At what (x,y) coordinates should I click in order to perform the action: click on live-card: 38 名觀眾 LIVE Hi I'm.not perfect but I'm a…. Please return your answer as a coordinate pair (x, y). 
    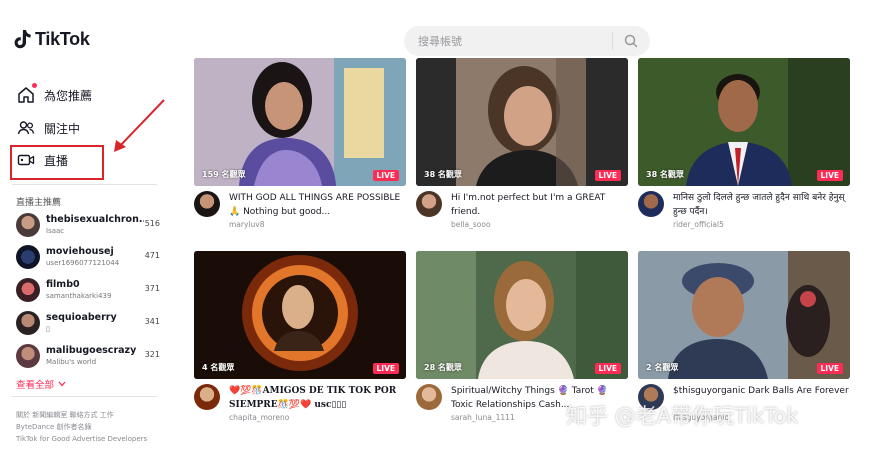
    Looking at the image, I should click on (522, 146).